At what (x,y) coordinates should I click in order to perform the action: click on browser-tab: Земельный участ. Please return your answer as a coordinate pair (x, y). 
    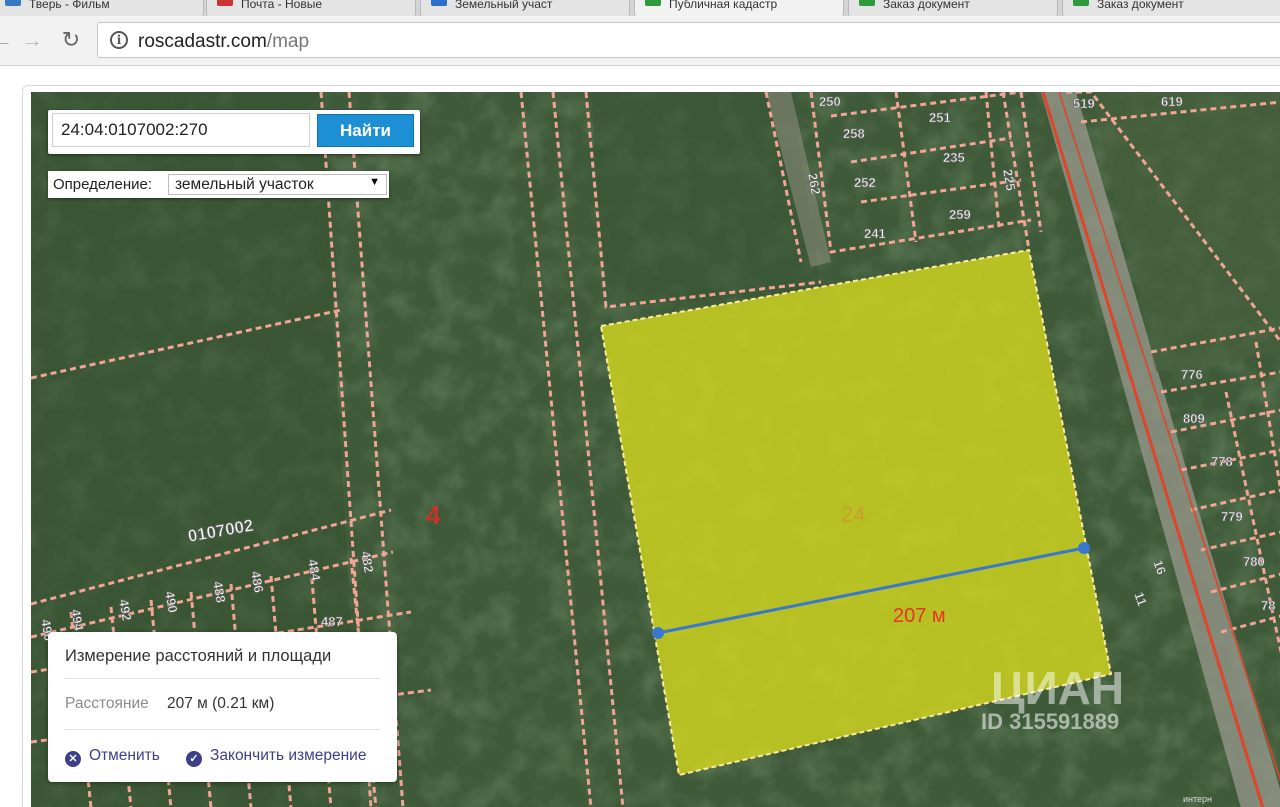
    Looking at the image, I should click on (525, 8).